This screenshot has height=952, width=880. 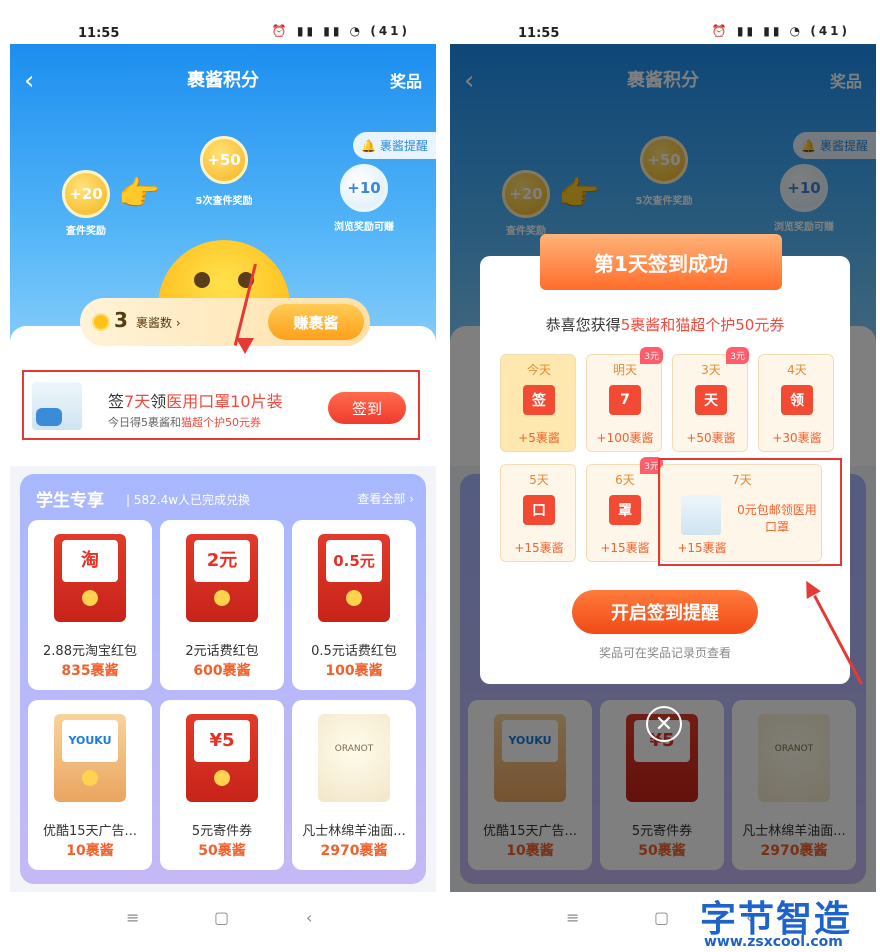 What do you see at coordinates (773, 942) in the screenshot?
I see `watermark-url: www.zsxcool.com` at bounding box center [773, 942].